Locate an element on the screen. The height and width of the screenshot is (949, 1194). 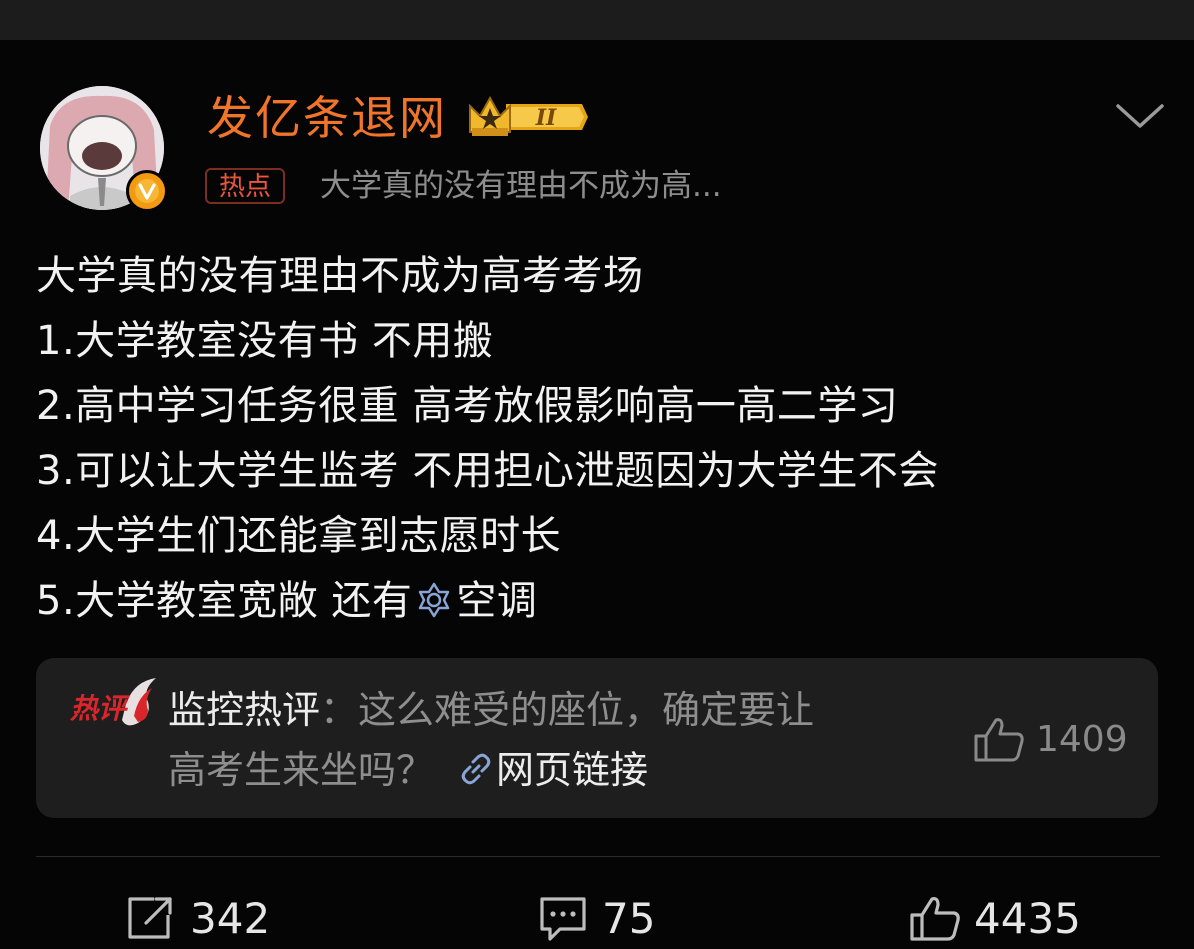
level-badge-text: II is located at coordinates (546, 118).